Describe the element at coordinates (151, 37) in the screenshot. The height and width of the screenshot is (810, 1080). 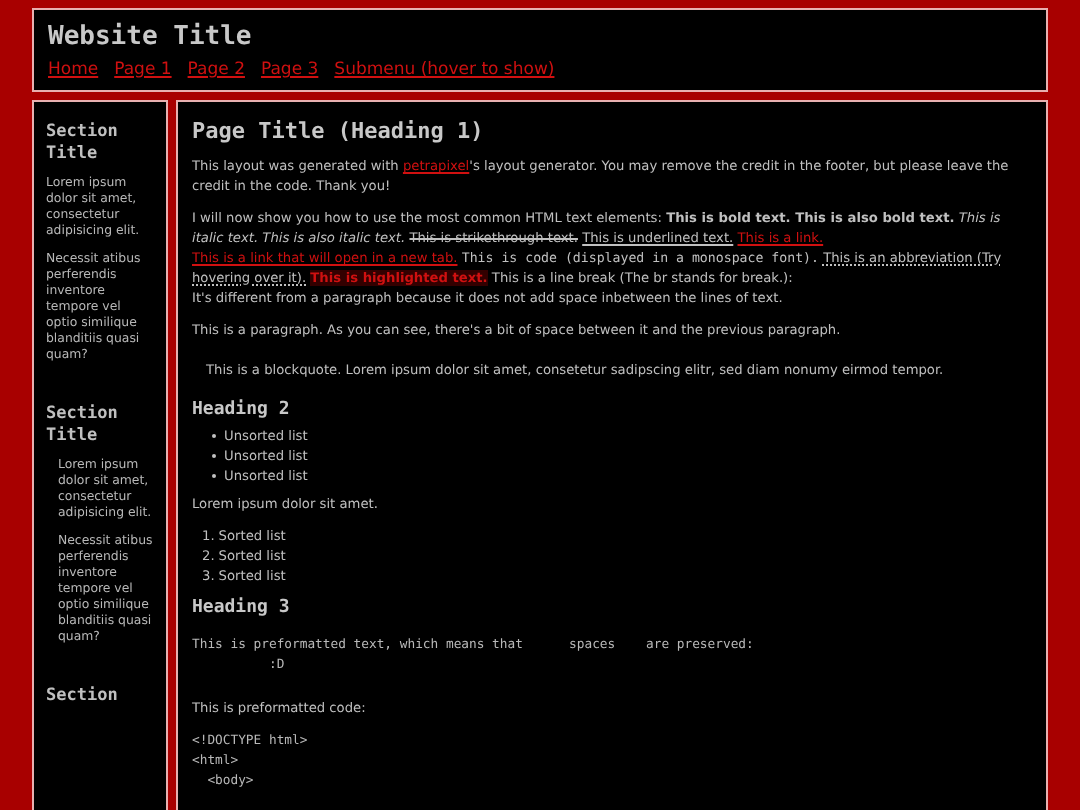
I see `site-title: Website Title` at that location.